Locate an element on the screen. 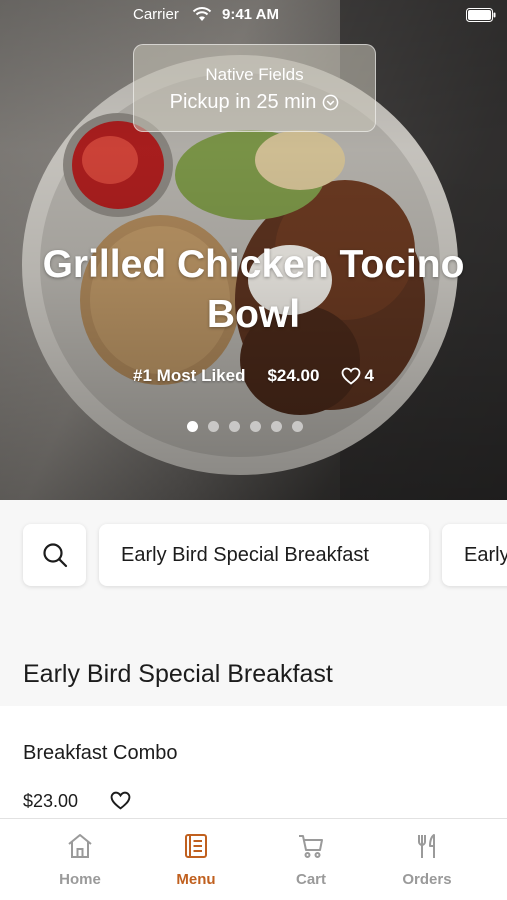 Image resolution: width=507 pixels, height=900 pixels. status-bar: Carrier 9:41 AM is located at coordinates (253, 15).